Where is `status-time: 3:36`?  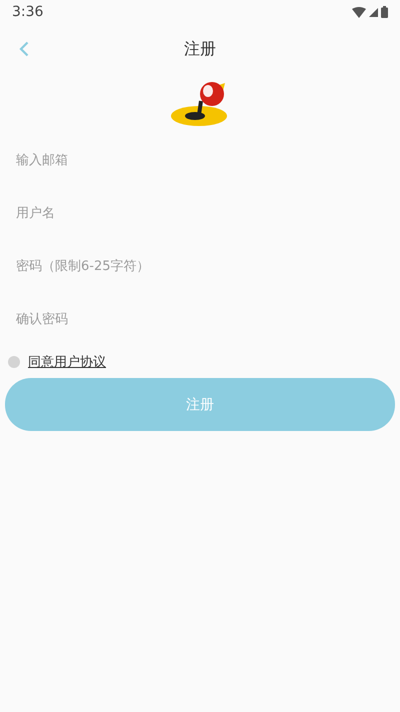
status-time: 3:36 is located at coordinates (28, 12).